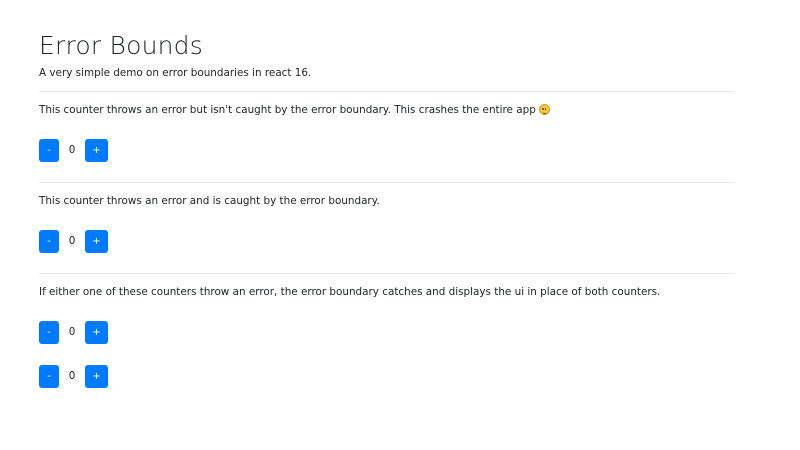  I want to click on counter-caught: - 0 +, so click(386, 241).